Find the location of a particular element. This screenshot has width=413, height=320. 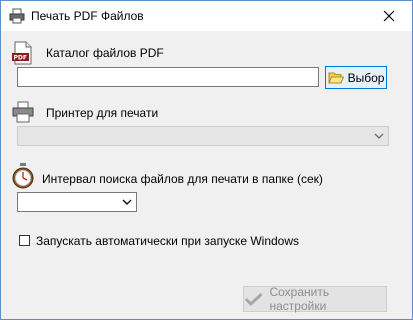

save-settings-label: Сохранить настройки is located at coordinates (299, 299).